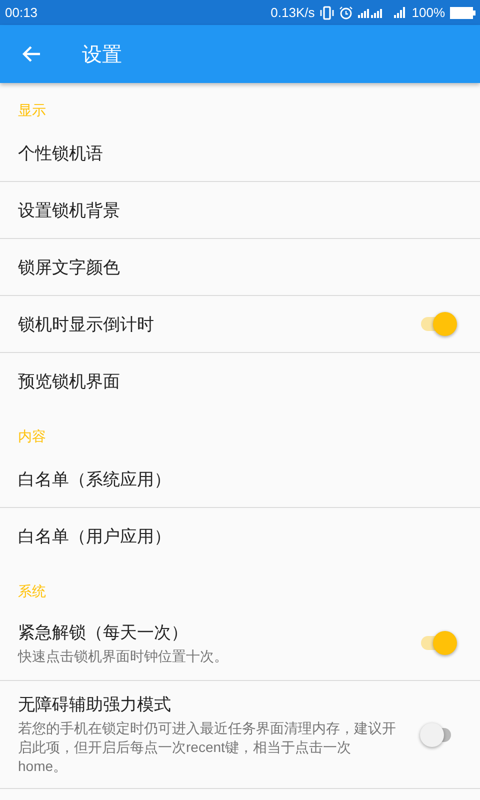  I want to click on settings-item: 预览锁机界面, so click(240, 381).